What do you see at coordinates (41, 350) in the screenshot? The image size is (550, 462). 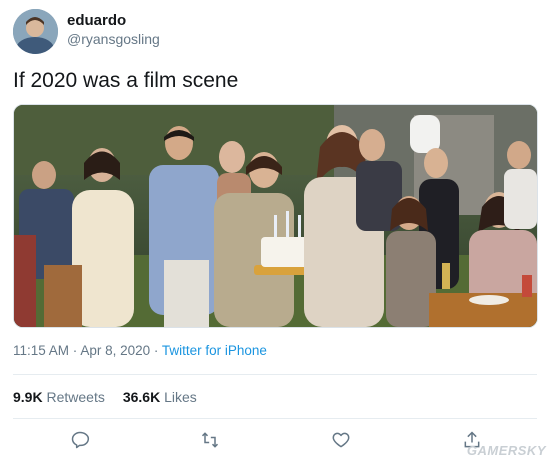 I see `tweet-time: 11:15 AM` at bounding box center [41, 350].